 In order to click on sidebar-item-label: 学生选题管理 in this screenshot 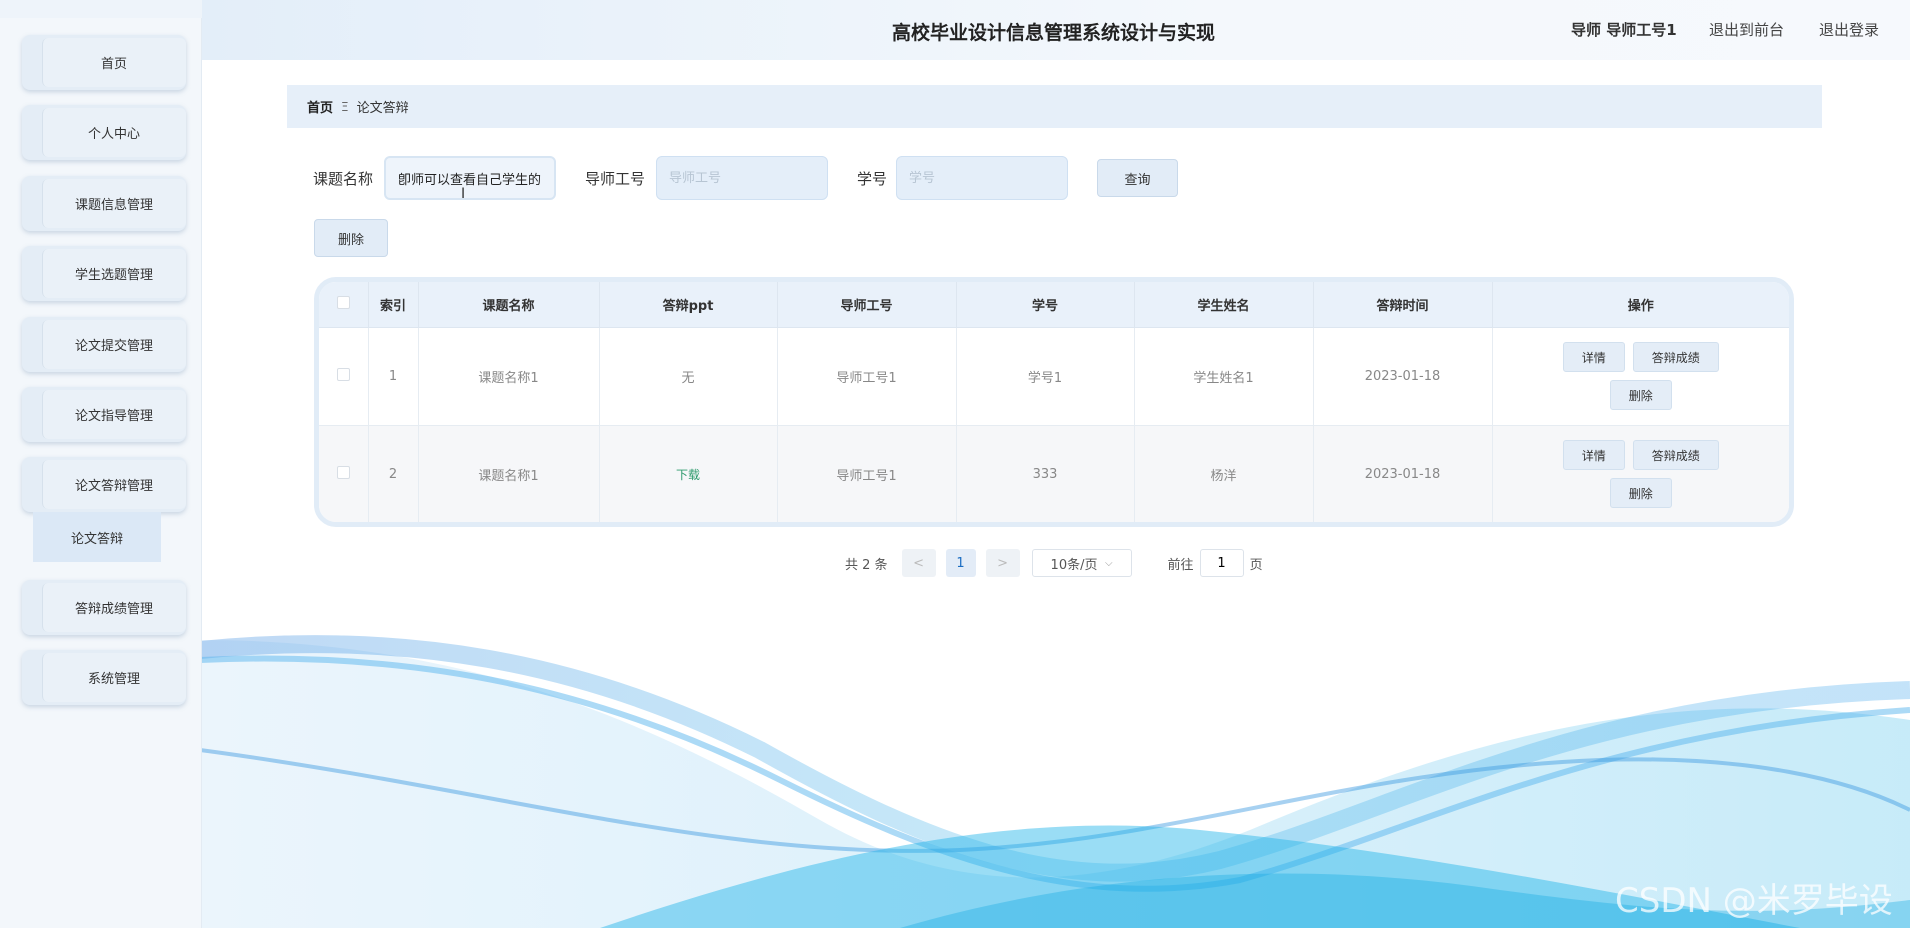, I will do `click(113, 275)`.